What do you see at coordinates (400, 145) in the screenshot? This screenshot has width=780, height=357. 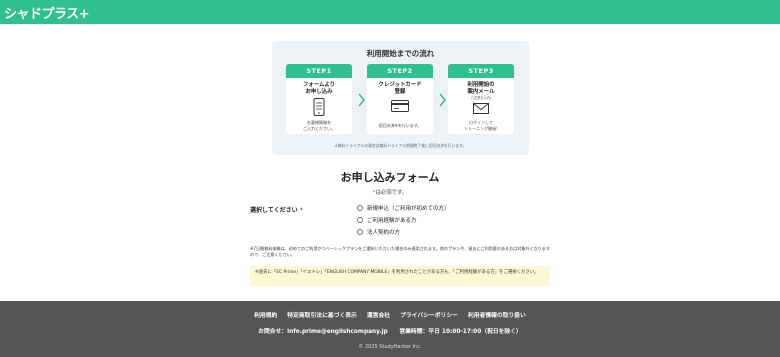 I see `flow-note: ※無料トライアルの場合は無料トライアル期間終了後に初回決済を行います。` at bounding box center [400, 145].